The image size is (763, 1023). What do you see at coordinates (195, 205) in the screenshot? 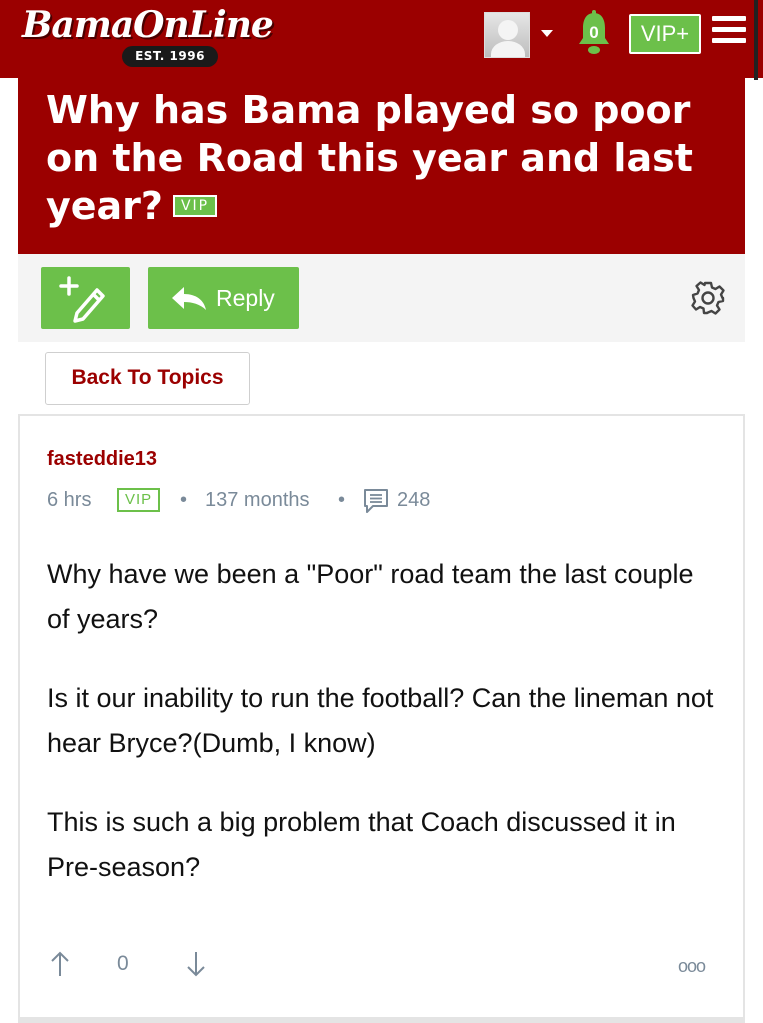
I see `title-vip-badge: VIP` at bounding box center [195, 205].